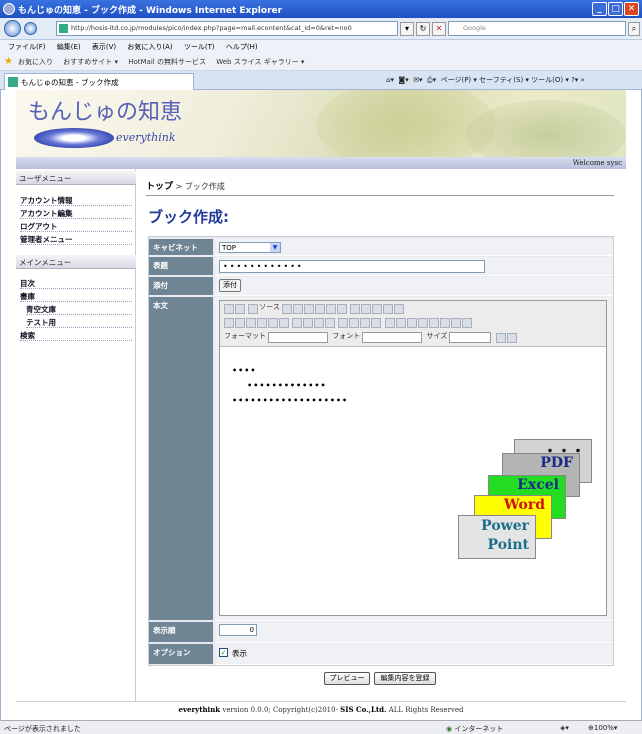 This screenshot has width=642, height=734. Describe the element at coordinates (230, 285) in the screenshot. I see `attach-button: 添付` at that location.